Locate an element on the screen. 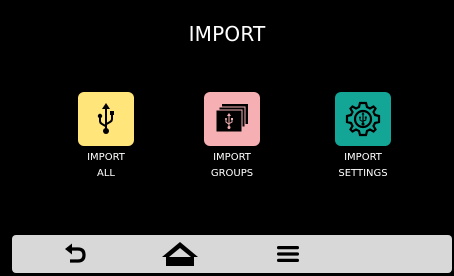 The image size is (454, 276). import-all-button: IMPORT ALL is located at coordinates (106, 142).